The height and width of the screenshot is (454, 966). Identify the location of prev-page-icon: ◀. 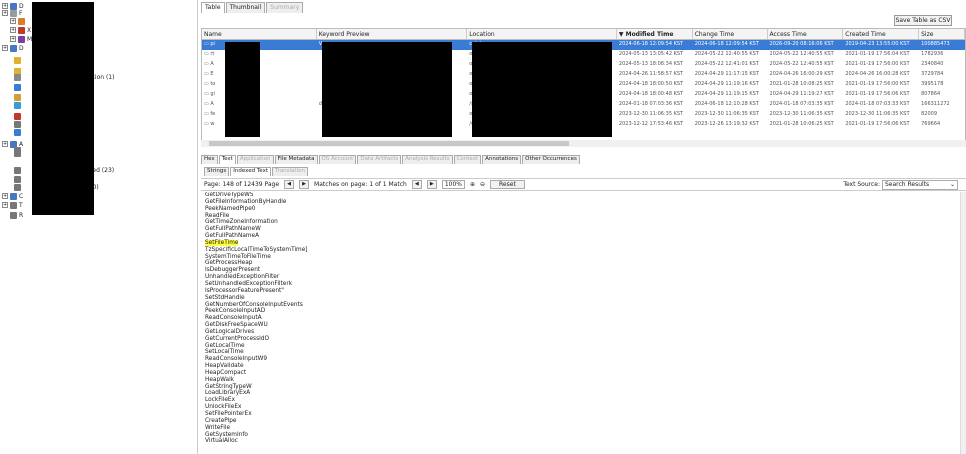
(289, 184).